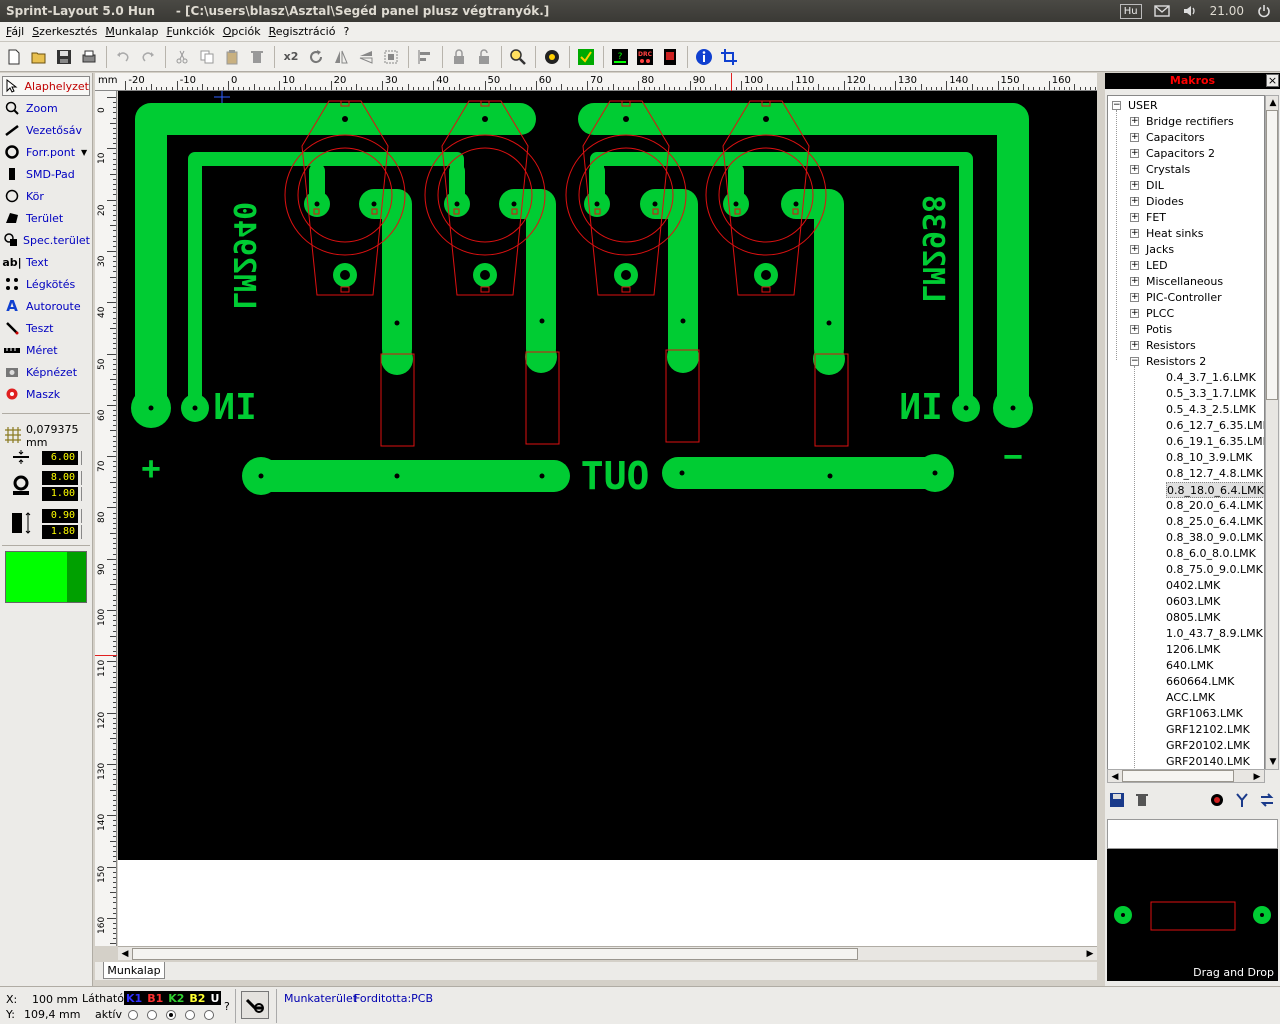  I want to click on tree-file: 0.5_3.3_1.7.LMK, so click(1211, 394).